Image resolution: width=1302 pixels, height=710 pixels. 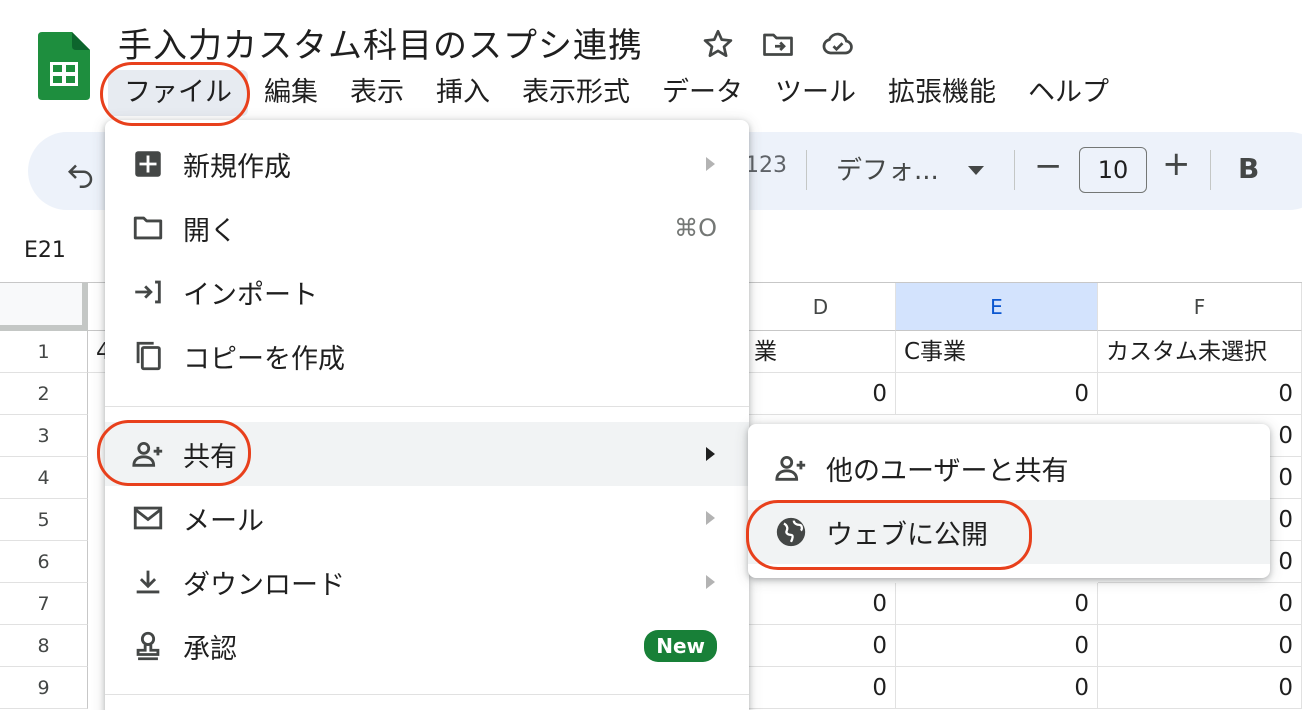 What do you see at coordinates (44, 688) in the screenshot?
I see `row-header: 9` at bounding box center [44, 688].